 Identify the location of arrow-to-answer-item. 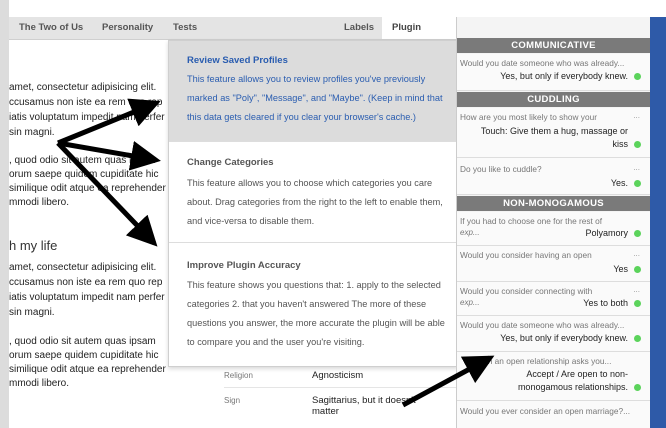
(448, 381).